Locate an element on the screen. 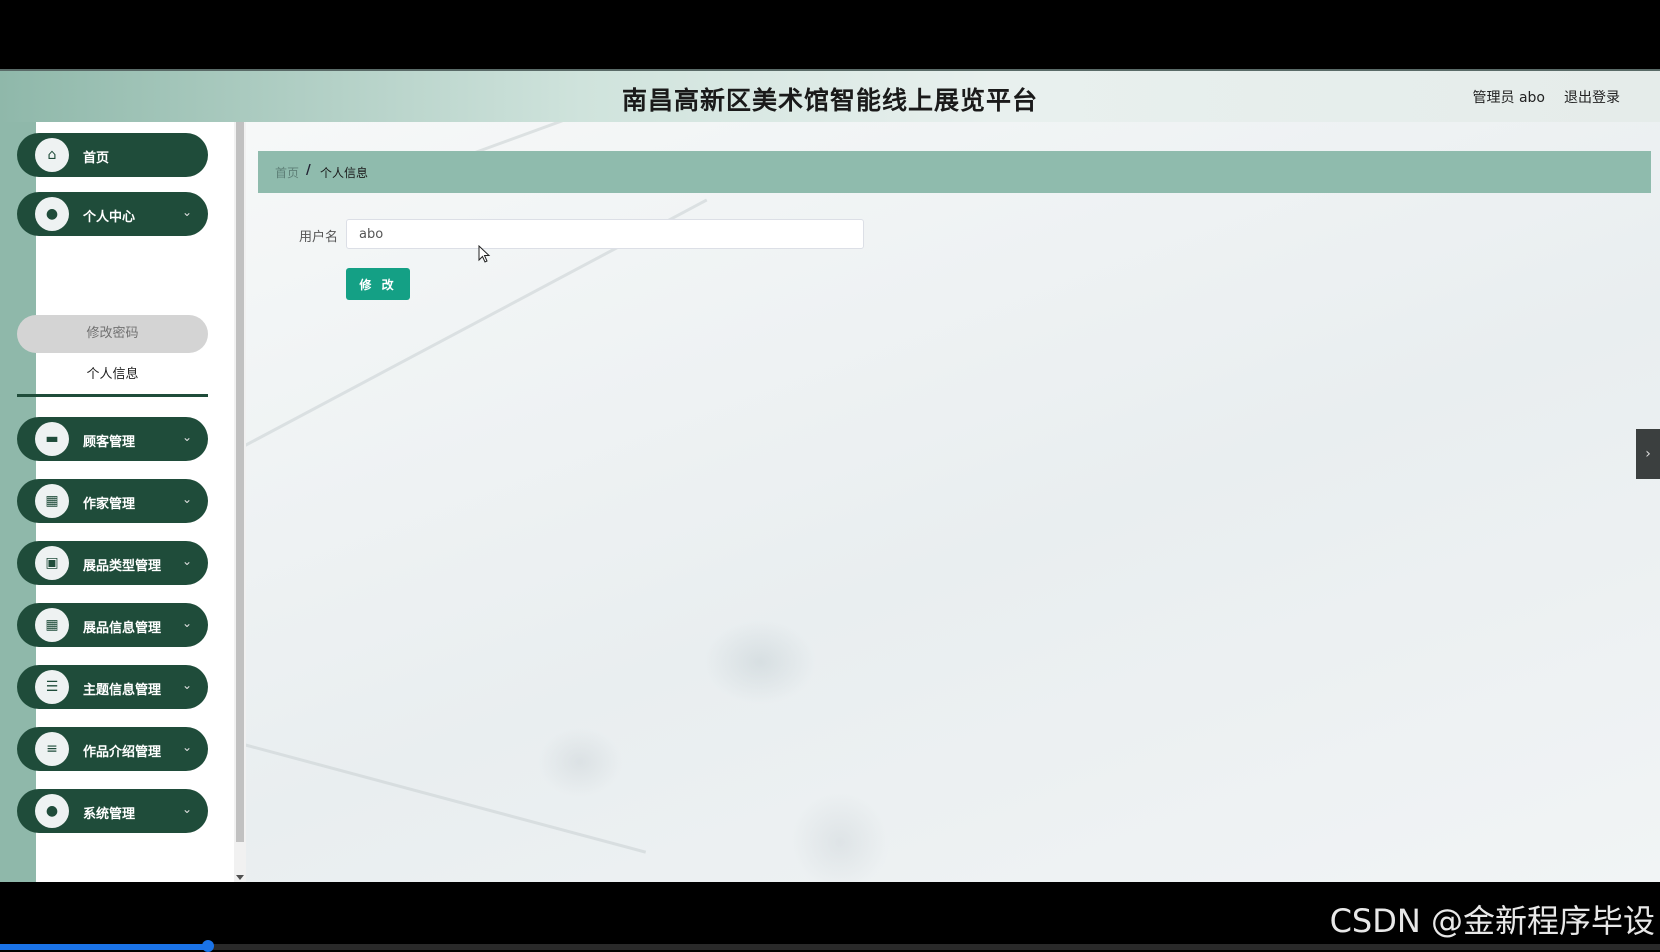  video-progress-fill is located at coordinates (104, 947).